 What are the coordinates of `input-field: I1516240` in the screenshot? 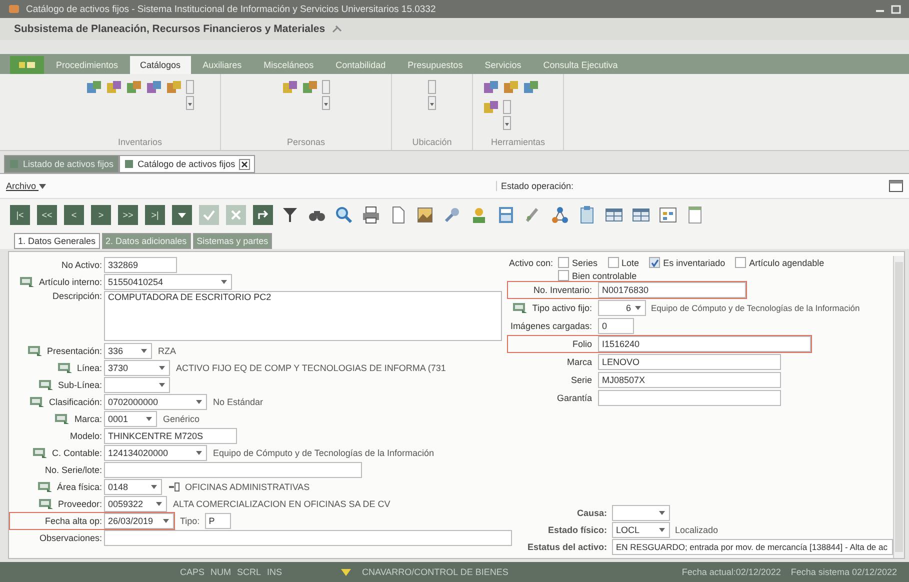 It's located at (704, 344).